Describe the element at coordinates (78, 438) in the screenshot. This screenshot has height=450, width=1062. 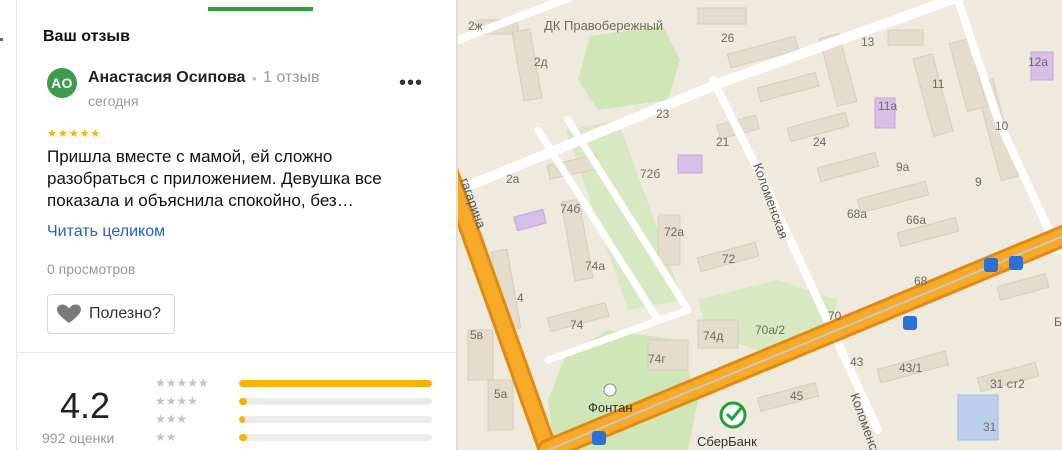
I see `rating-count: 992 оценки` at that location.